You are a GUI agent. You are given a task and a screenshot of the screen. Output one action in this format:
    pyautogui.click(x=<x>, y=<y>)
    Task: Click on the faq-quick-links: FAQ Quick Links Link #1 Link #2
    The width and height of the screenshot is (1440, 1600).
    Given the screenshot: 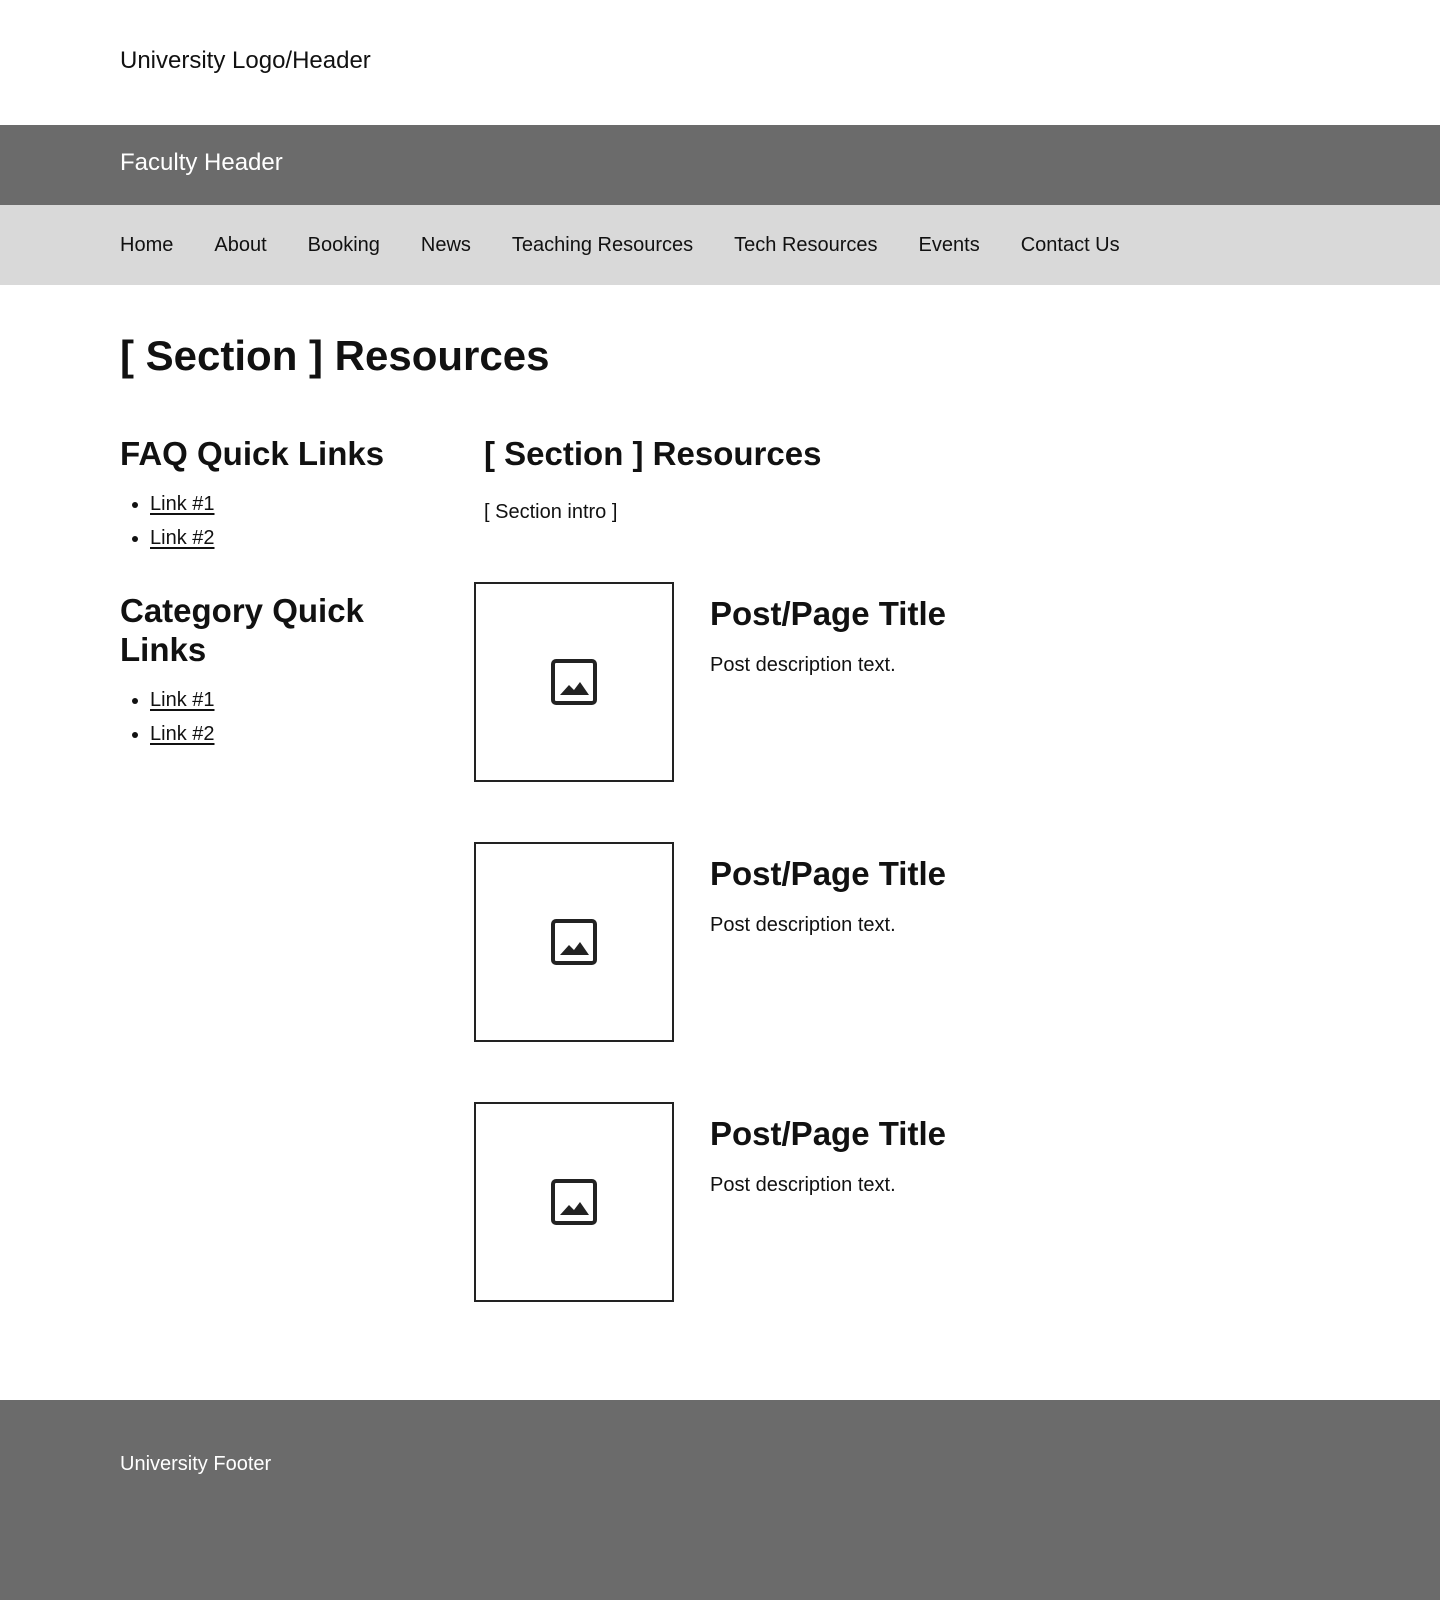 What is the action you would take?
    pyautogui.click(x=270, y=494)
    